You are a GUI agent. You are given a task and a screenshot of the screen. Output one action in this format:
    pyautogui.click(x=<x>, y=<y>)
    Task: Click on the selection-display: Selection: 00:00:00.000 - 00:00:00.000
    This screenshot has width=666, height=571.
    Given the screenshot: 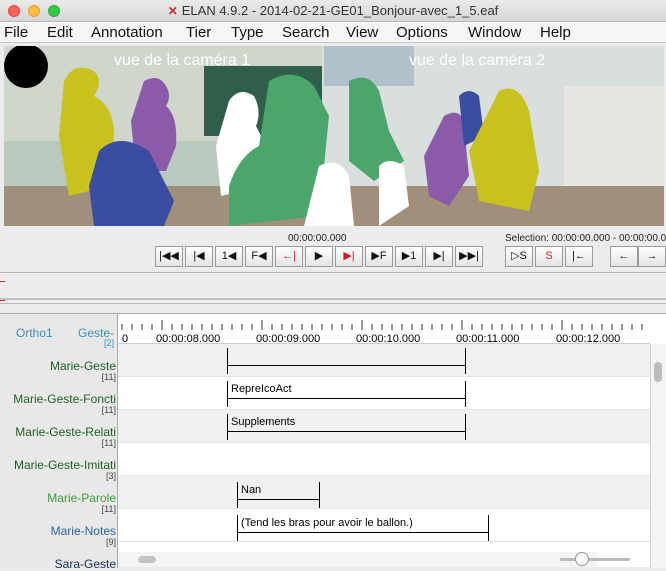 What is the action you would take?
    pyautogui.click(x=585, y=238)
    